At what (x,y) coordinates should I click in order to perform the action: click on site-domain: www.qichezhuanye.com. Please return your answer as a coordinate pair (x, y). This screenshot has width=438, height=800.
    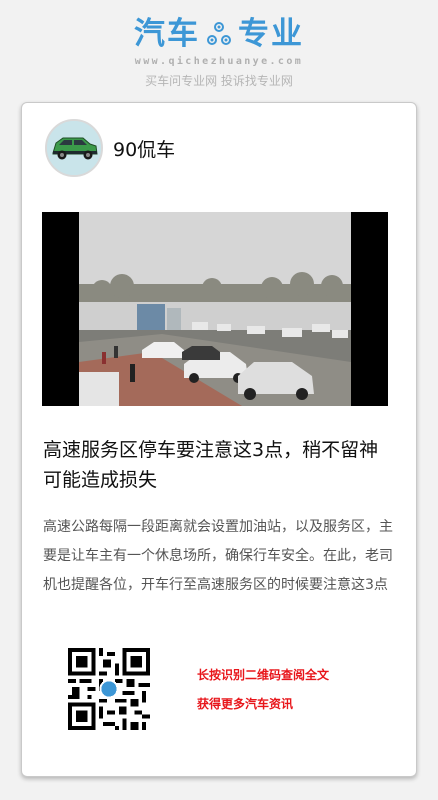
    Looking at the image, I should click on (219, 61).